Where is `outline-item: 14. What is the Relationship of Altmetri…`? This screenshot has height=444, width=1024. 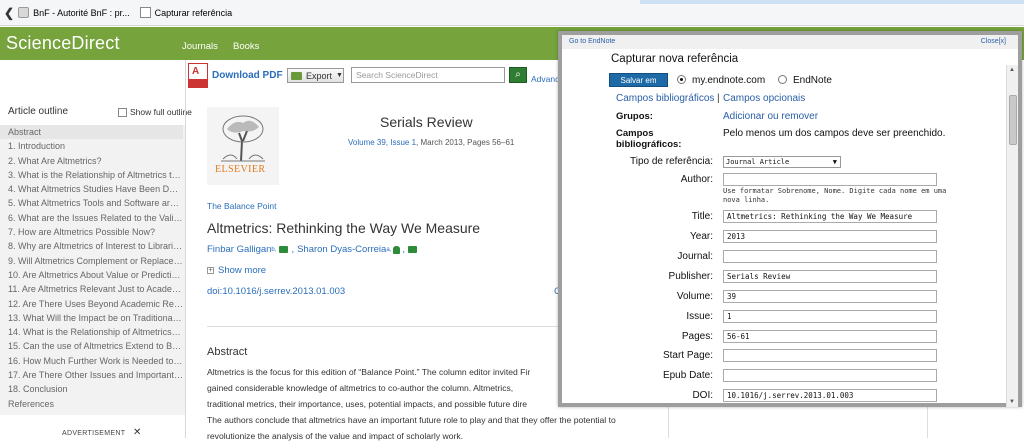
outline-item: 14. What is the Relationship of Altmetri… is located at coordinates (91, 332).